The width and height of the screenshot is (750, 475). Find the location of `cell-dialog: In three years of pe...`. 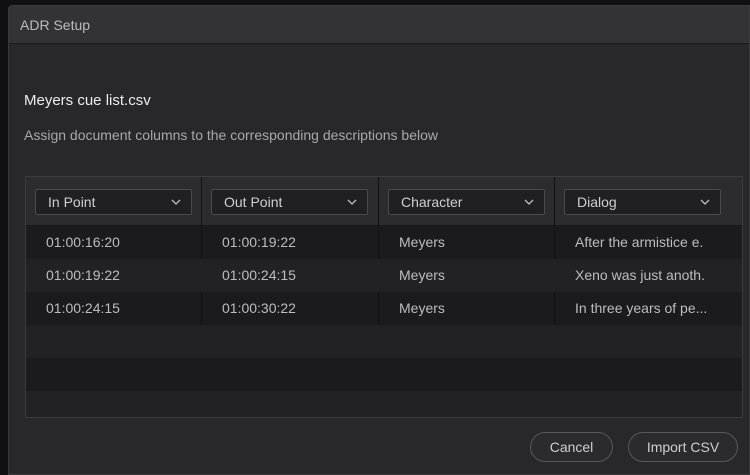

cell-dialog: In three years of pe... is located at coordinates (641, 308).